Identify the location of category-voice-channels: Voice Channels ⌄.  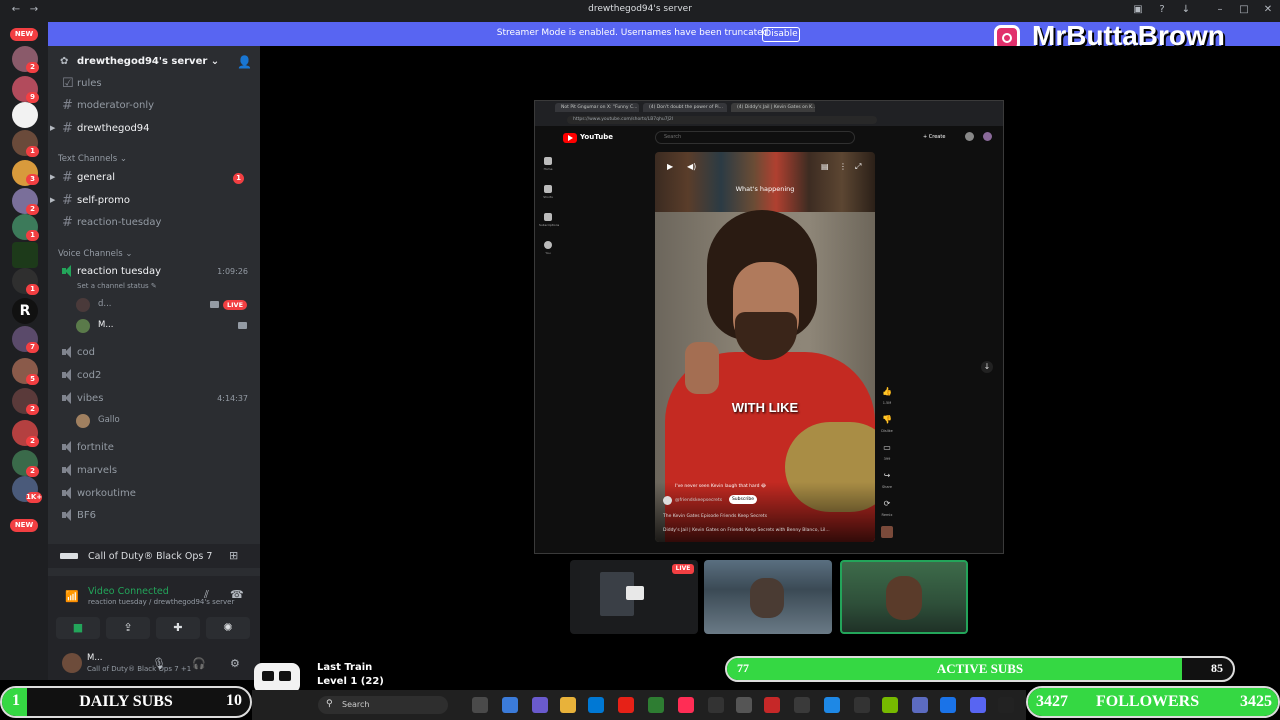
(95, 254).